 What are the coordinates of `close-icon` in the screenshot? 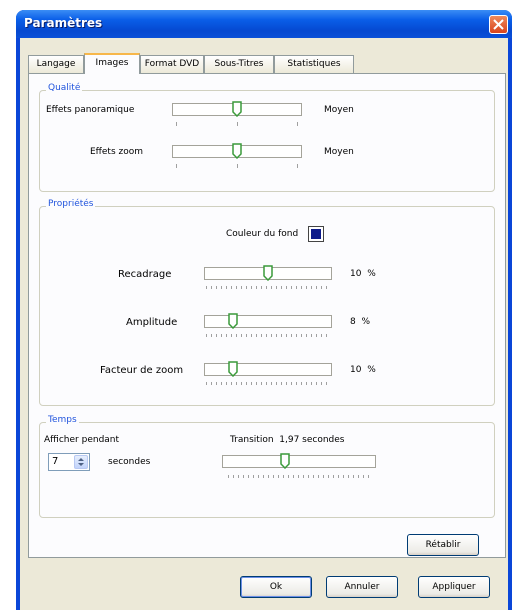 It's located at (498, 24).